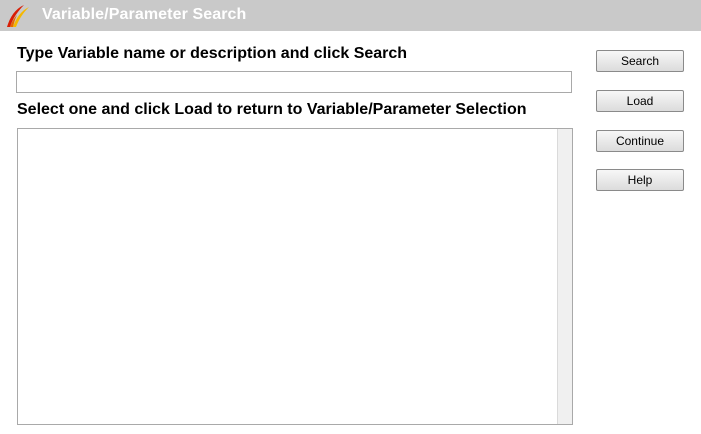  What do you see at coordinates (294, 82) in the screenshot?
I see `search-input` at bounding box center [294, 82].